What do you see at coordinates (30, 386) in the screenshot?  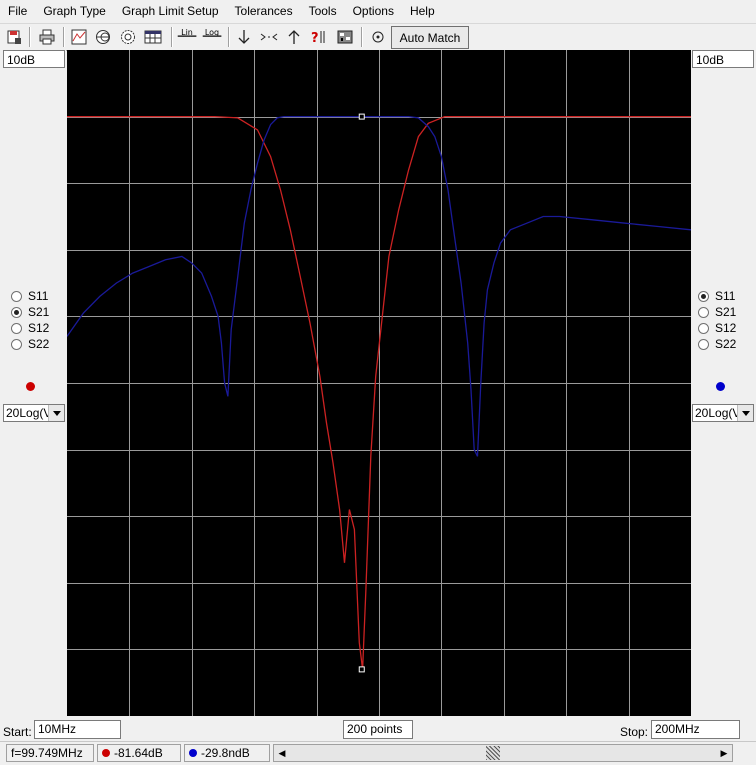 I see `left-trace-color-dot` at bounding box center [30, 386].